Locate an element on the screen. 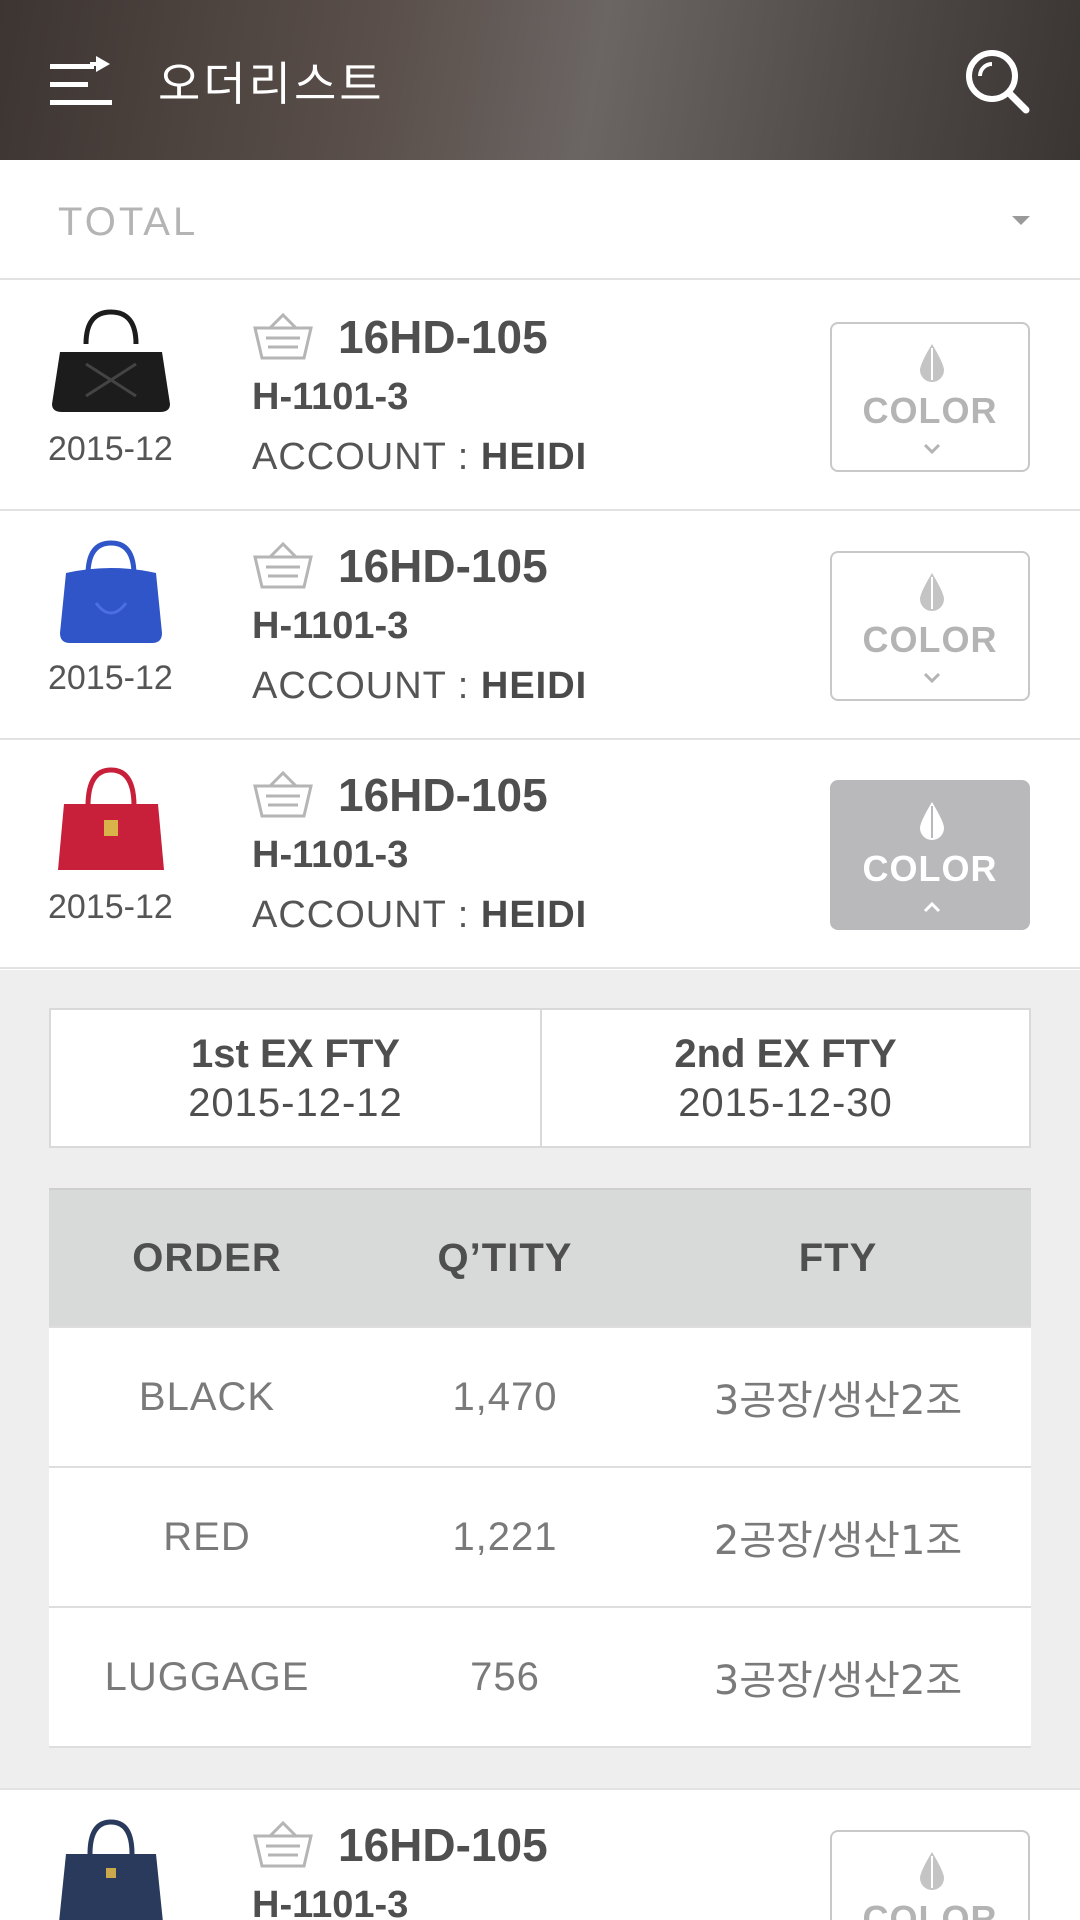 Image resolution: width=1080 pixels, height=1920 pixels. column-header: Q’TITY is located at coordinates (505, 1257).